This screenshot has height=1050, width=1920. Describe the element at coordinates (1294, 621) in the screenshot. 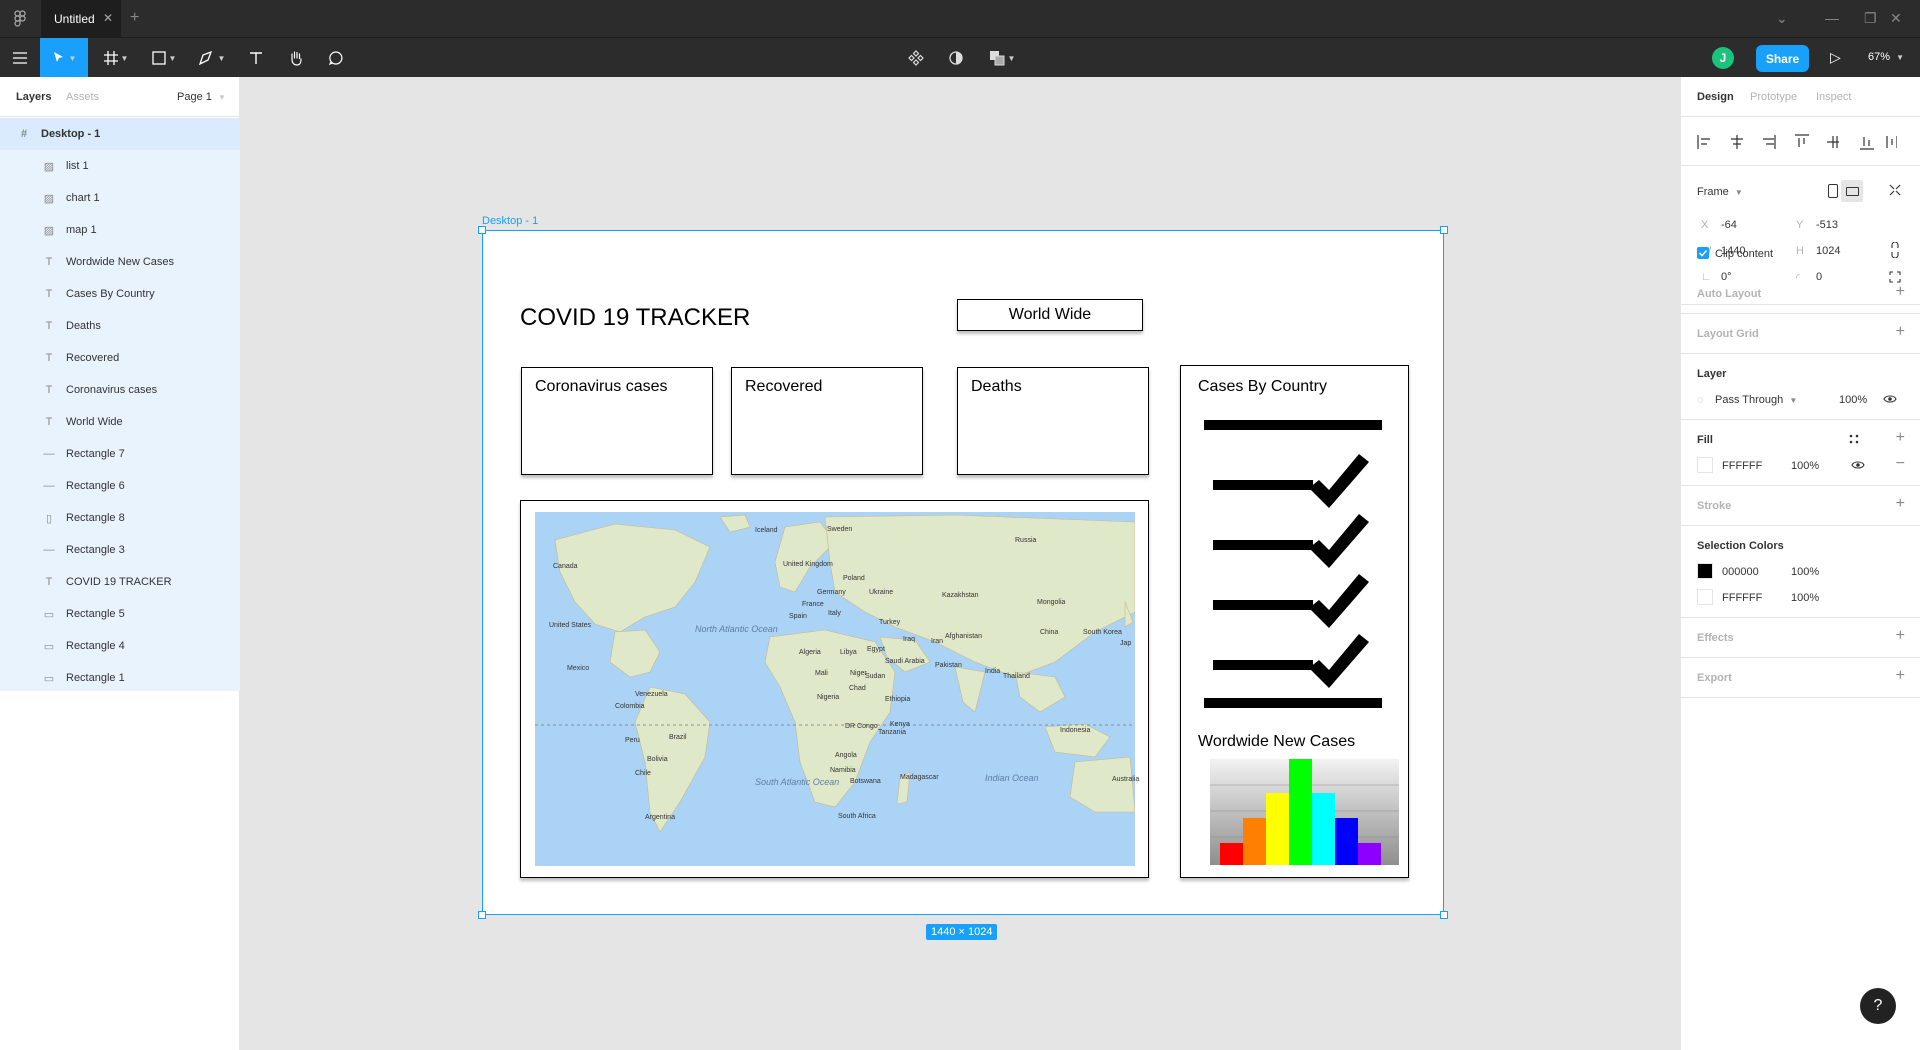

I see `cases-by-country-panel: Cases By Country Wordwide New Cases` at that location.